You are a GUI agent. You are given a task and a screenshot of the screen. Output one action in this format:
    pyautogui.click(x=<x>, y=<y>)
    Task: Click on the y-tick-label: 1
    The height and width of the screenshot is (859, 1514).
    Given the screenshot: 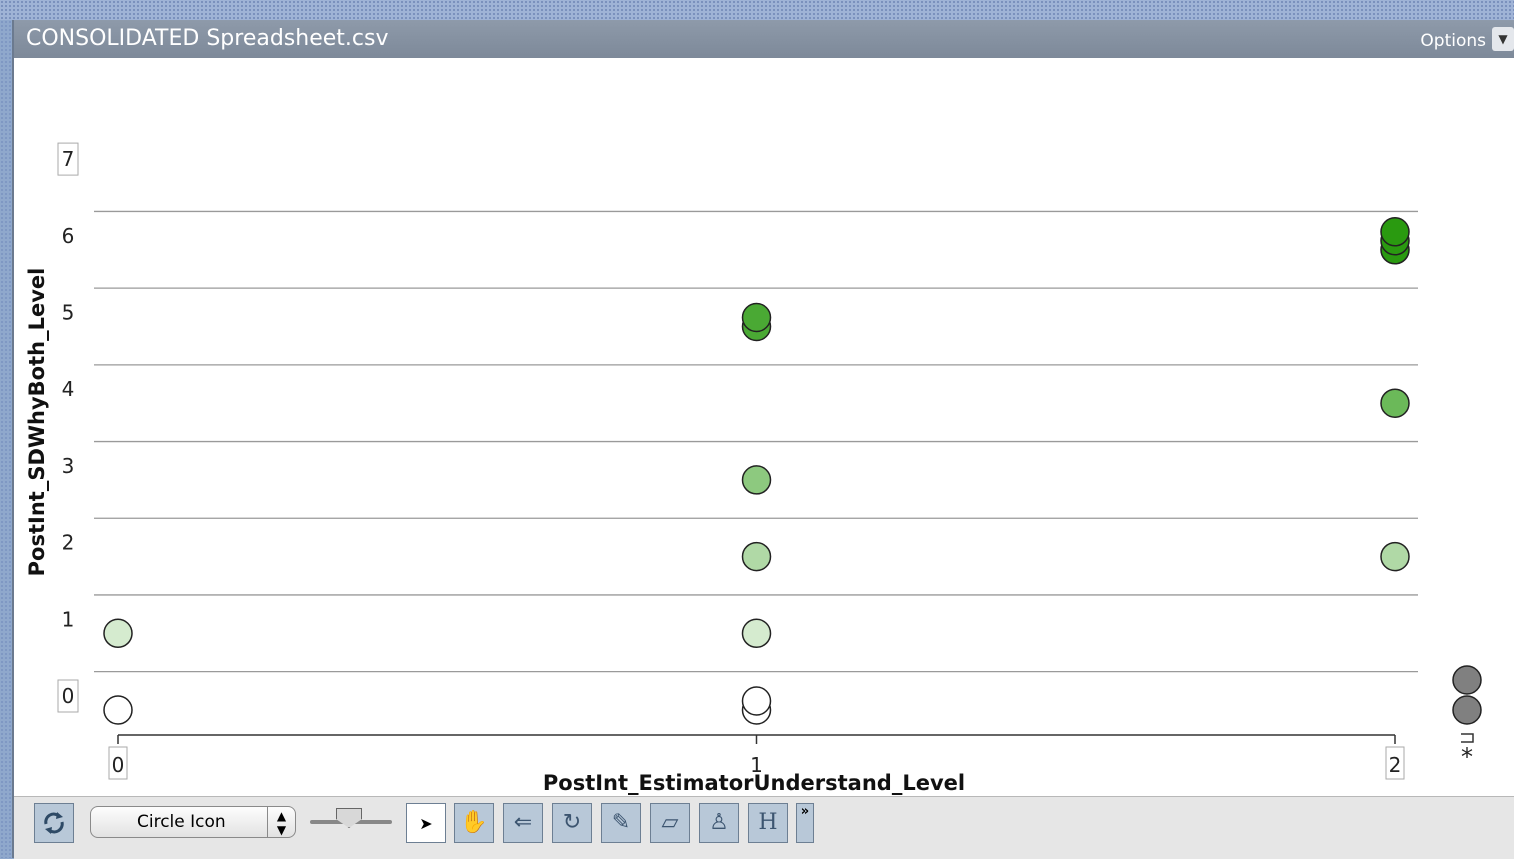 What is the action you would take?
    pyautogui.click(x=68, y=619)
    